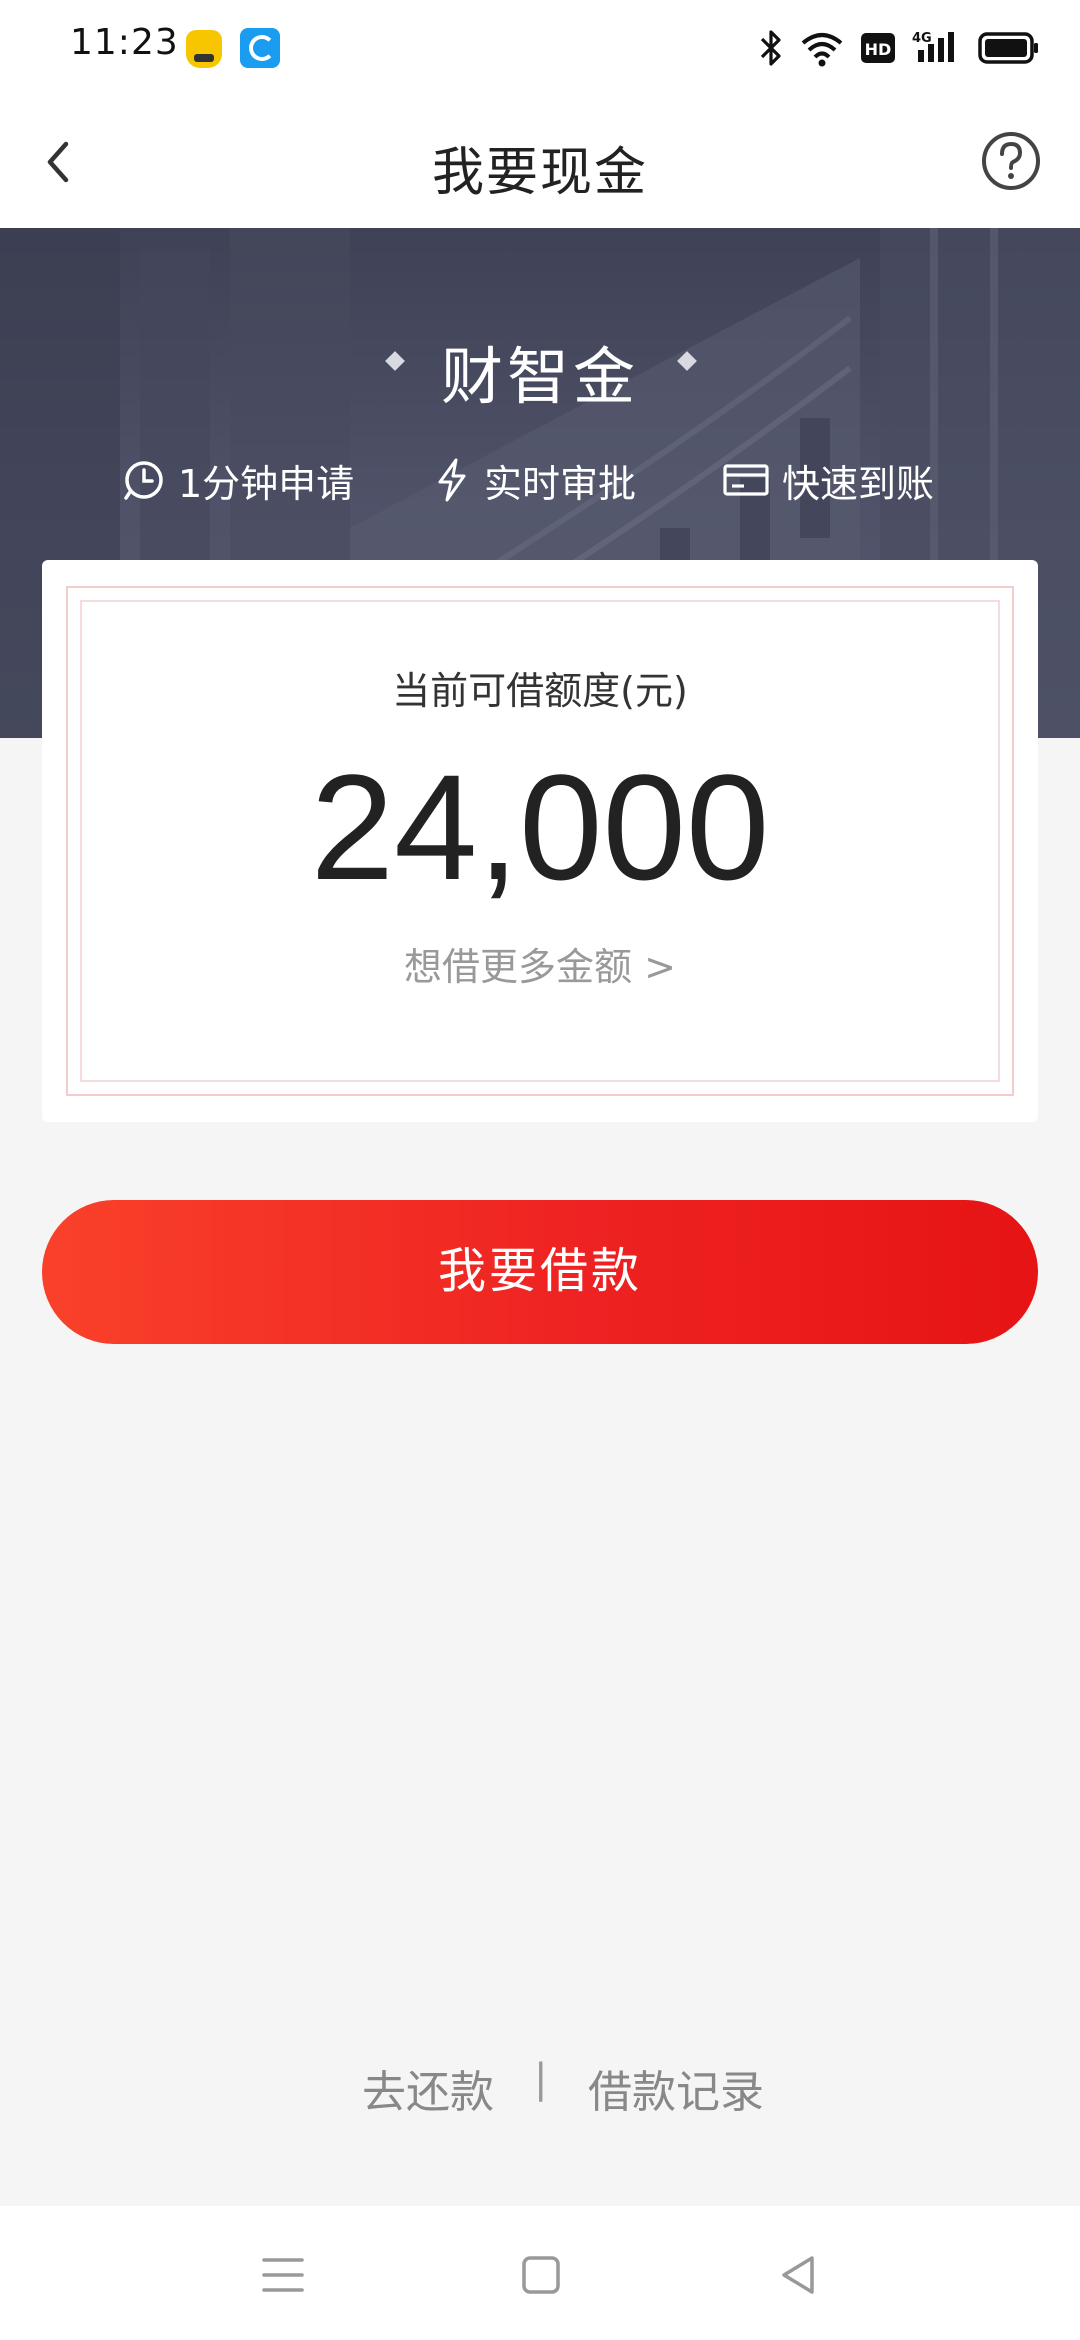  Describe the element at coordinates (676, 2088) in the screenshot. I see `loan-records-link: 借款记录` at that location.